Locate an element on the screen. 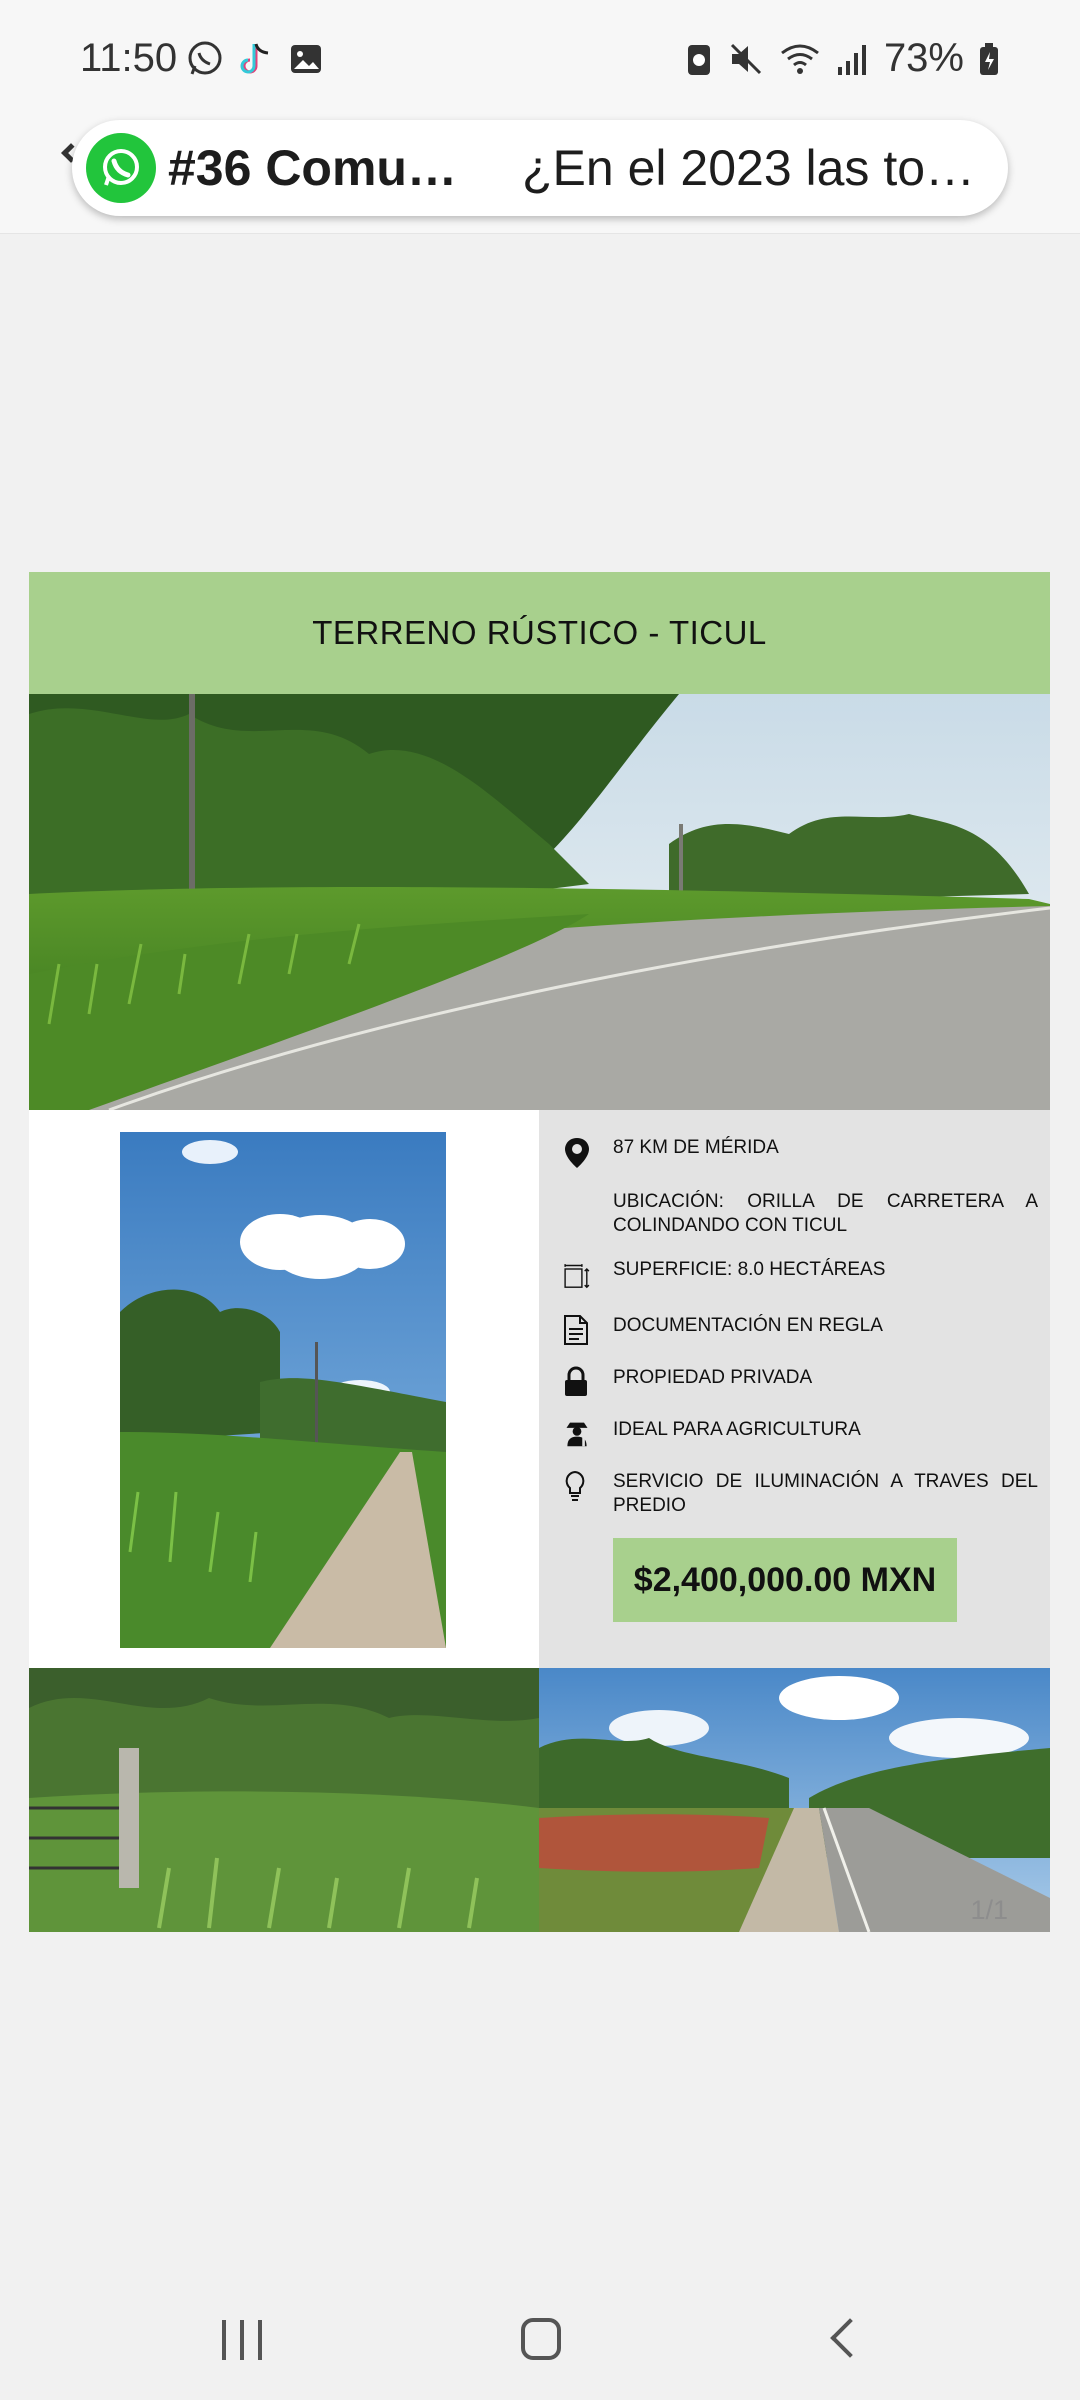  flyer-title: TERRENO RÚSTICO - TICUL is located at coordinates (539, 632).